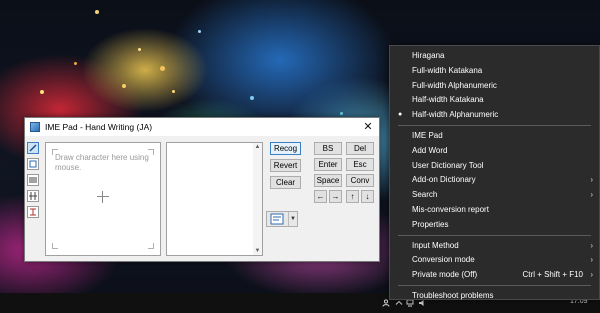 The height and width of the screenshot is (313, 600). What do you see at coordinates (367, 196) in the screenshot?
I see `arrow-down-icon: ↓` at bounding box center [367, 196].